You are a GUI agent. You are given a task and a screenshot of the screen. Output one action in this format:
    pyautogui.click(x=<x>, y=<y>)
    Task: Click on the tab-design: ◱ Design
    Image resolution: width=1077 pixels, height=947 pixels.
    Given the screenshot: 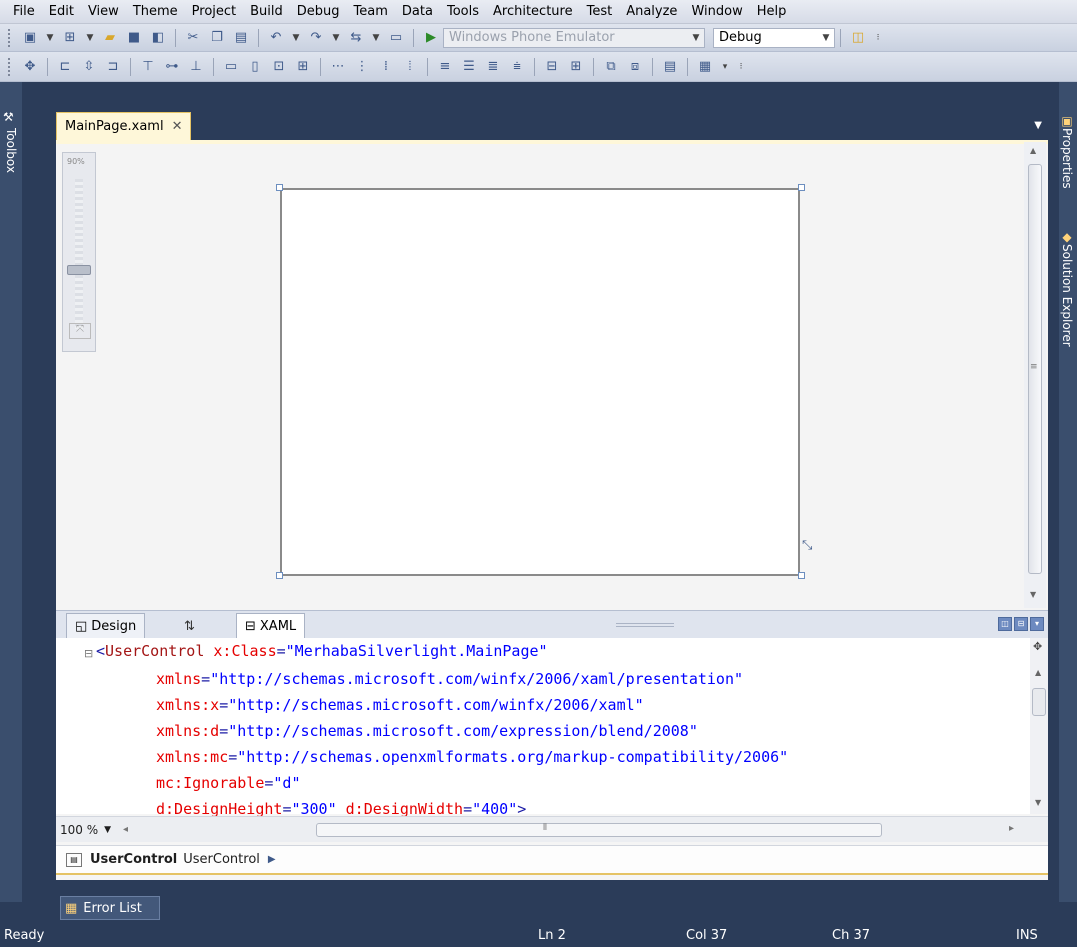 What is the action you would take?
    pyautogui.click(x=106, y=626)
    